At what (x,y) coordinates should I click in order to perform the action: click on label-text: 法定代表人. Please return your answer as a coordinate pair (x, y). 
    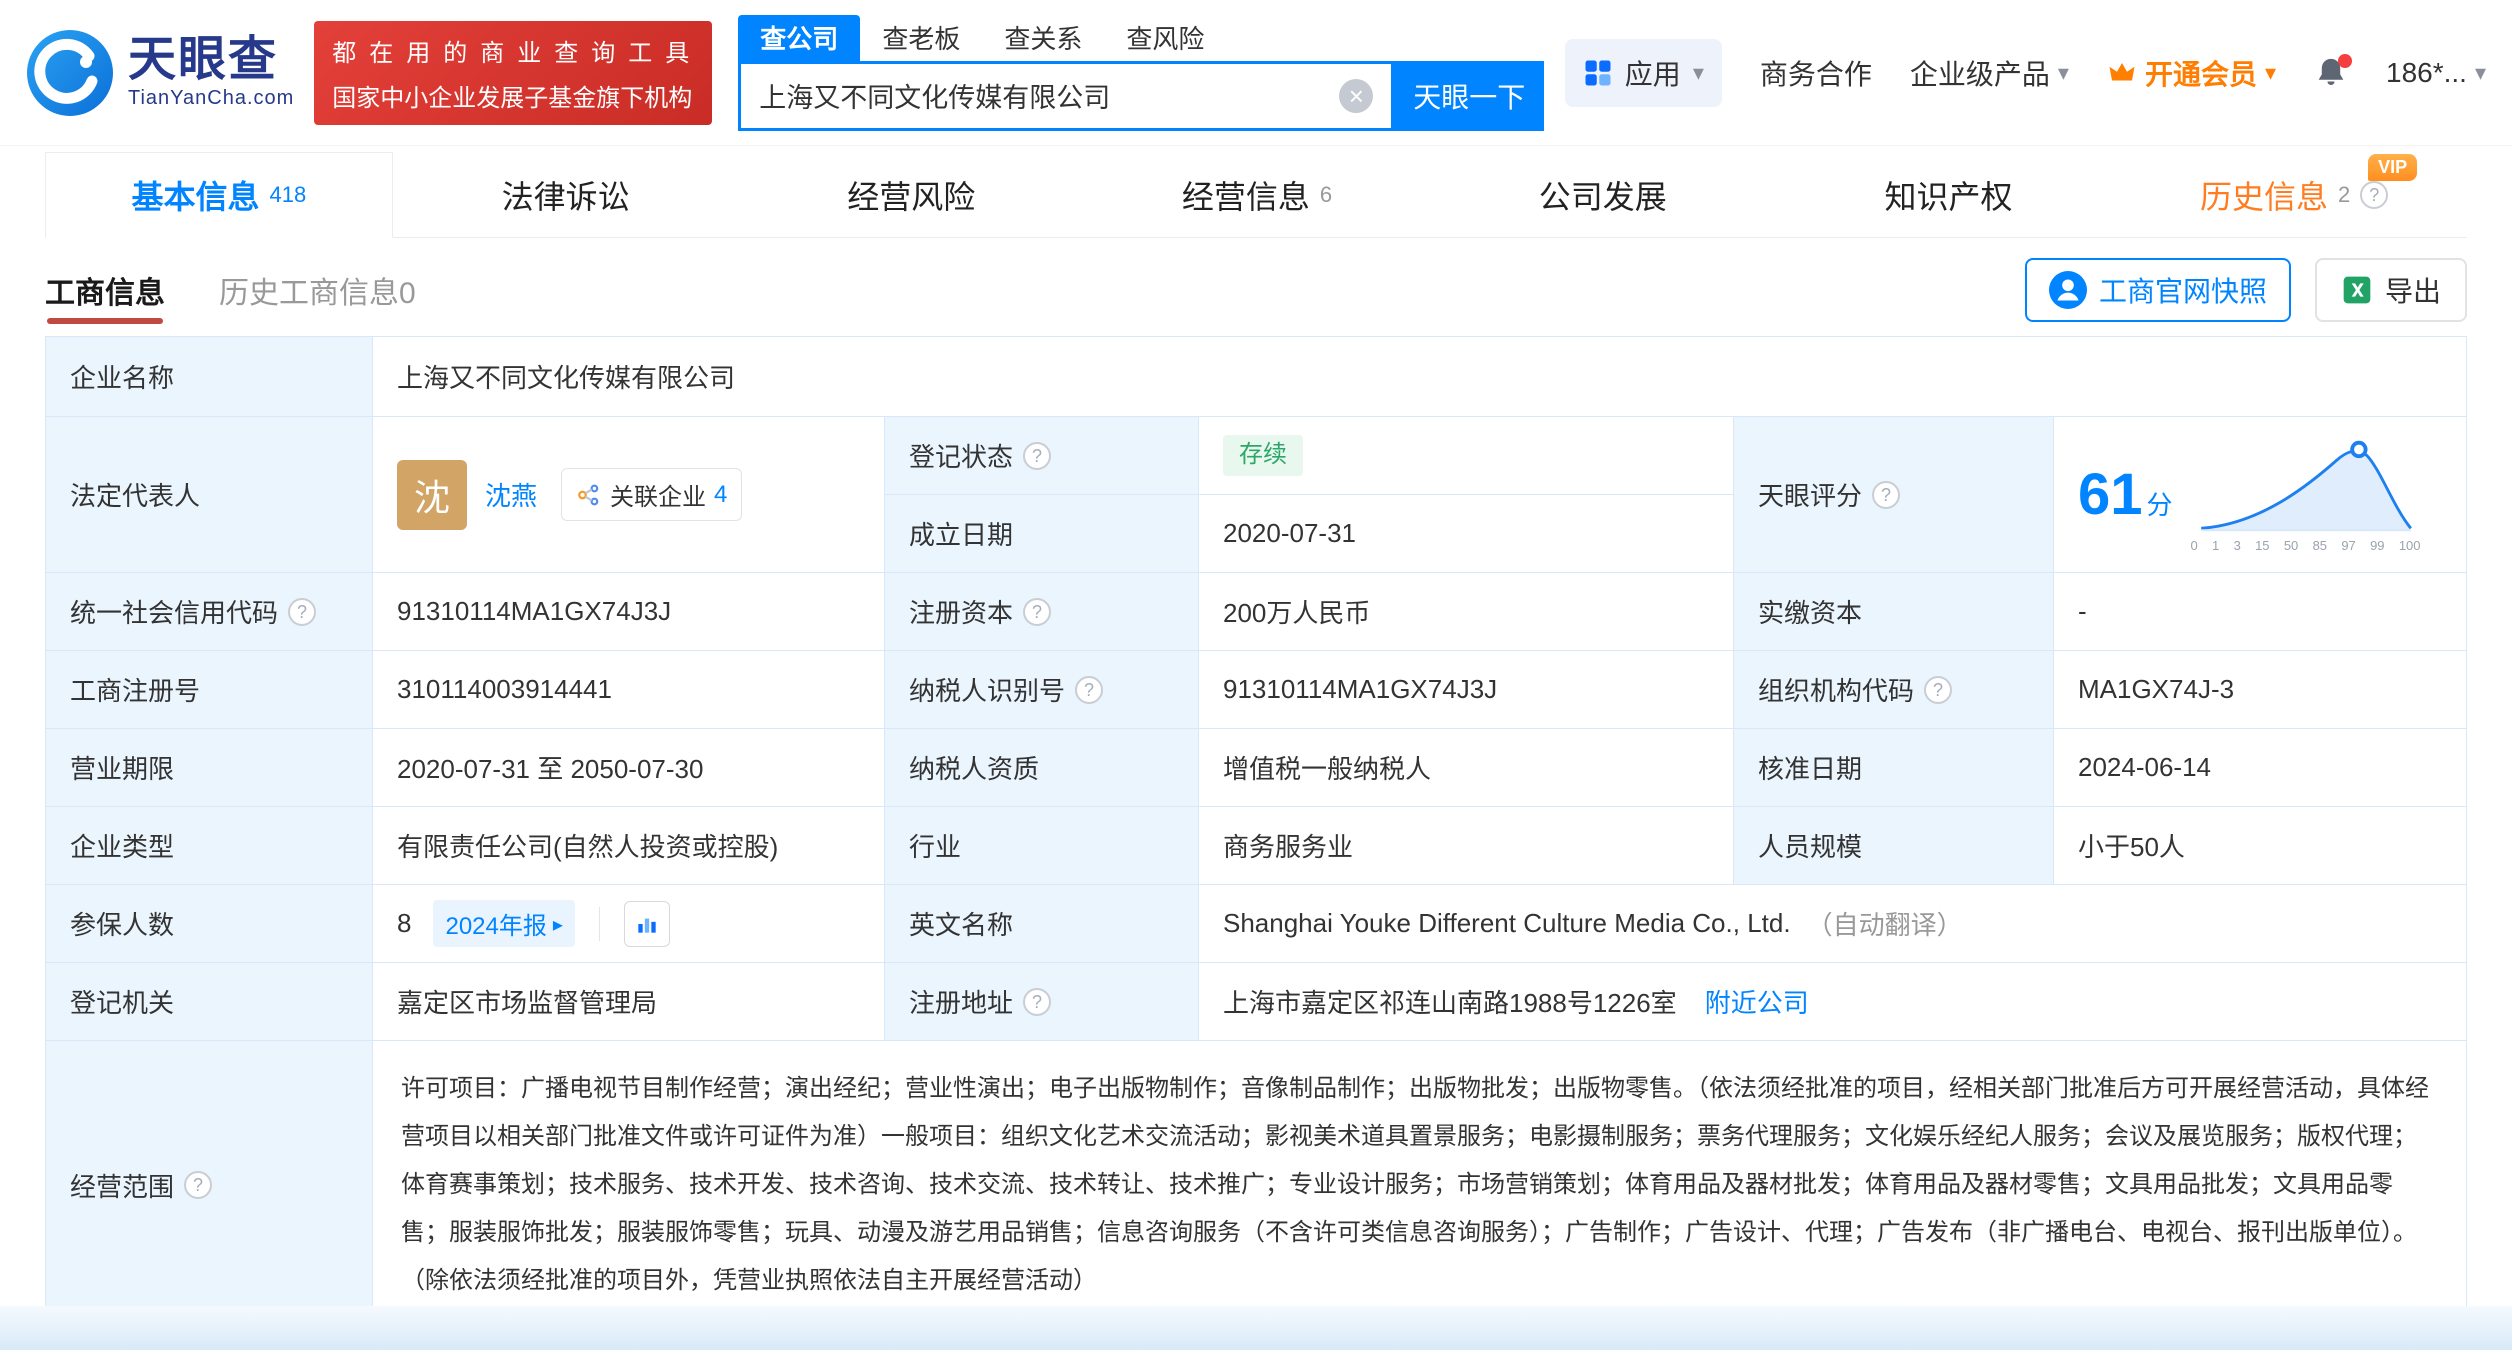
    Looking at the image, I should click on (135, 496).